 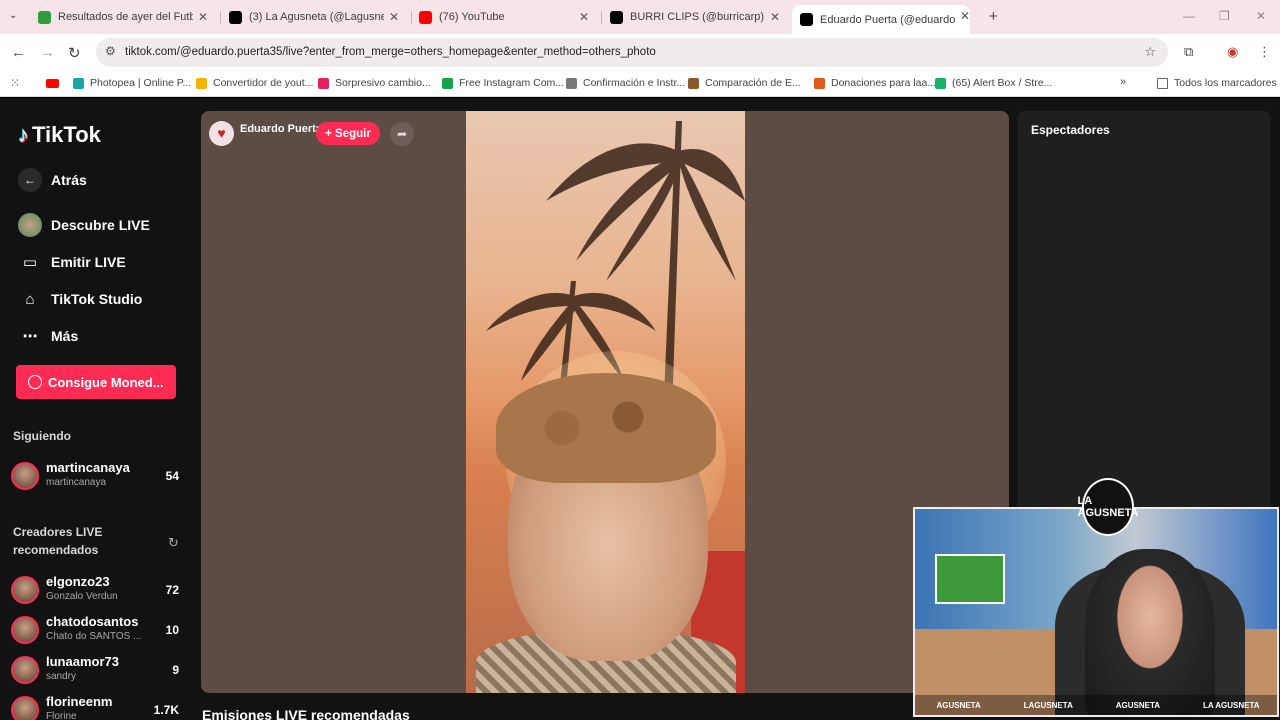 I want to click on recommended-lives-title: Emisiones LIVE recomendadas, so click(x=306, y=713).